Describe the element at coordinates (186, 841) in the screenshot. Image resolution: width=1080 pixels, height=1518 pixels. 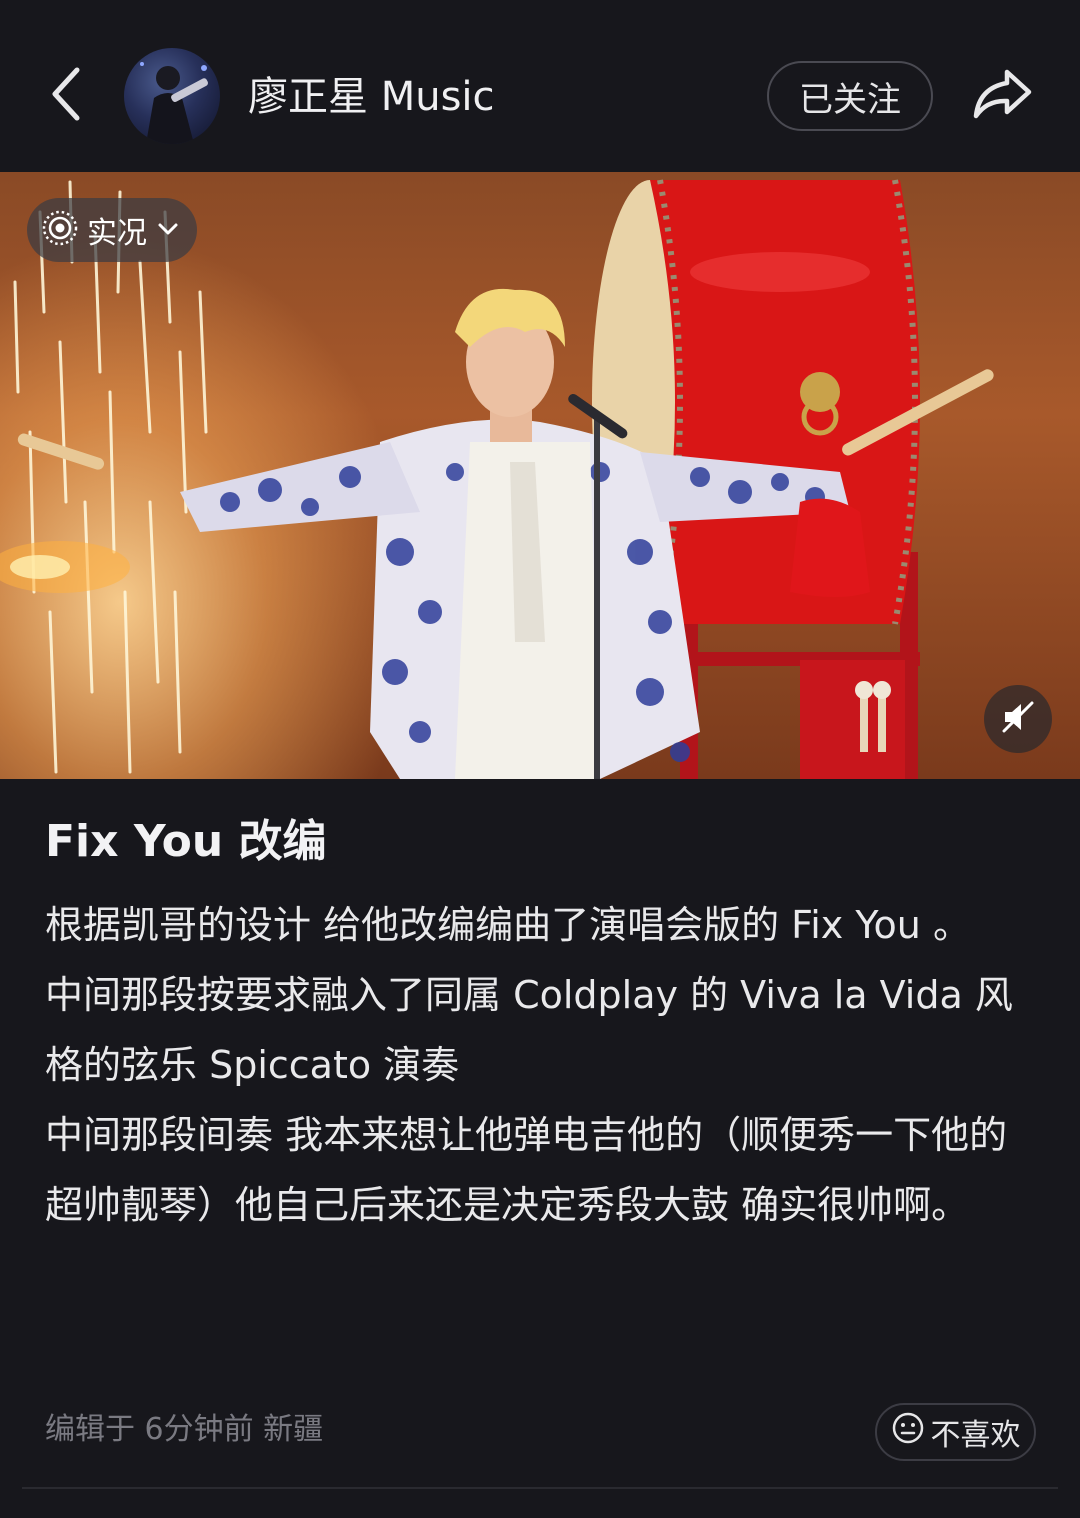
I see `post-title: Fix You 改编` at that location.